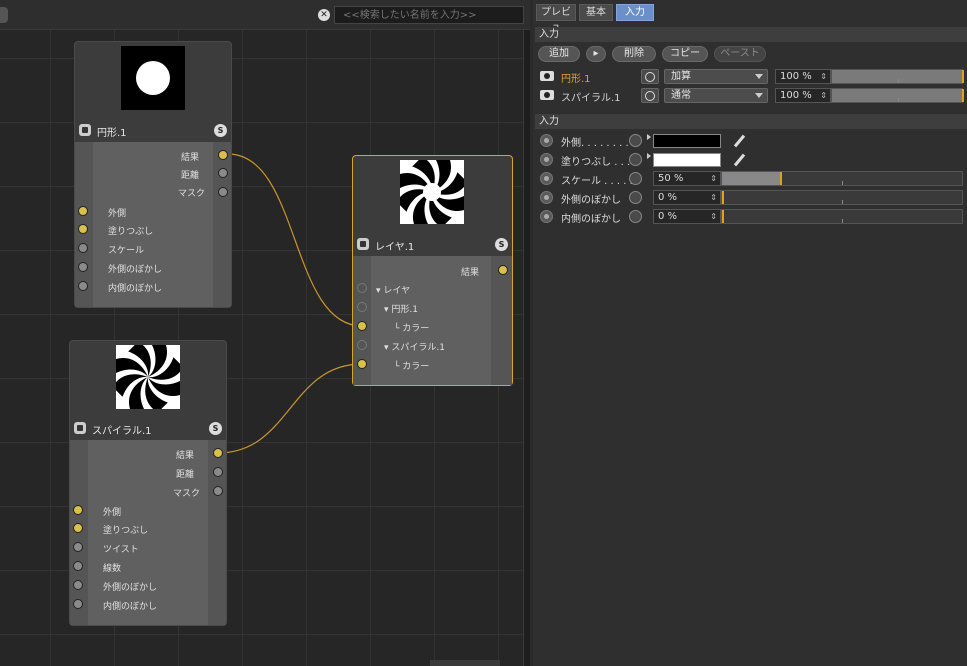  Describe the element at coordinates (716, 95) in the screenshot. I see `blend-mode-dropdown: 通常` at that location.